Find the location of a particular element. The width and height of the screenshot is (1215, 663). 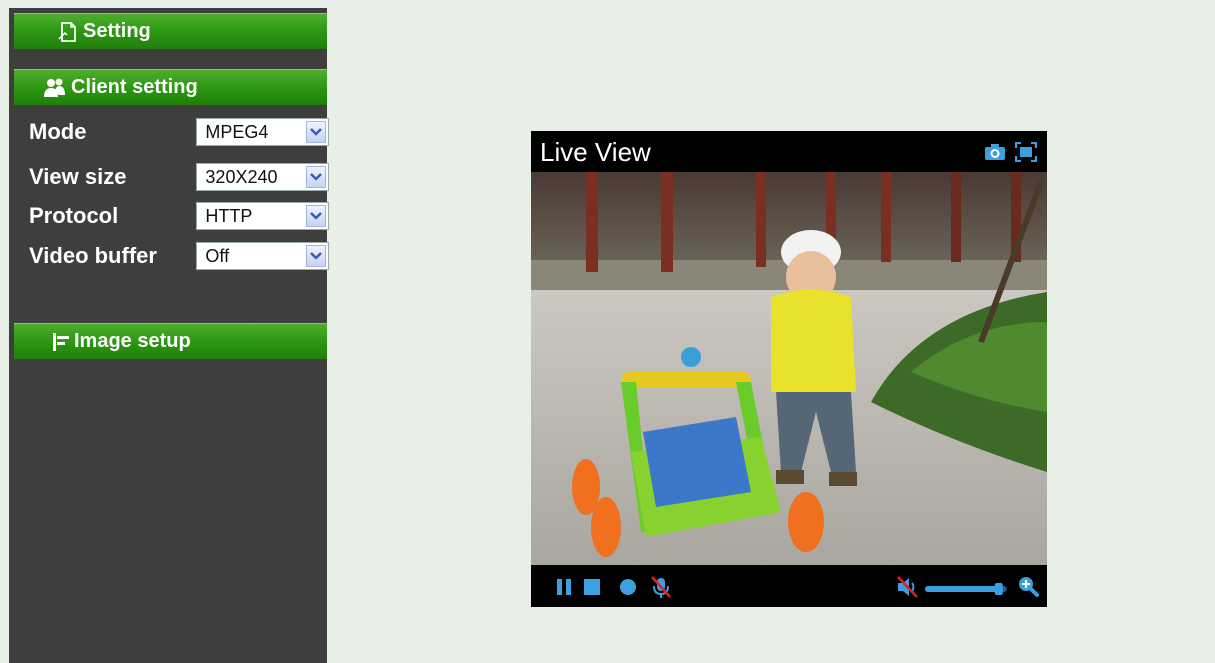

protocol-value: HTTP is located at coordinates (229, 215).